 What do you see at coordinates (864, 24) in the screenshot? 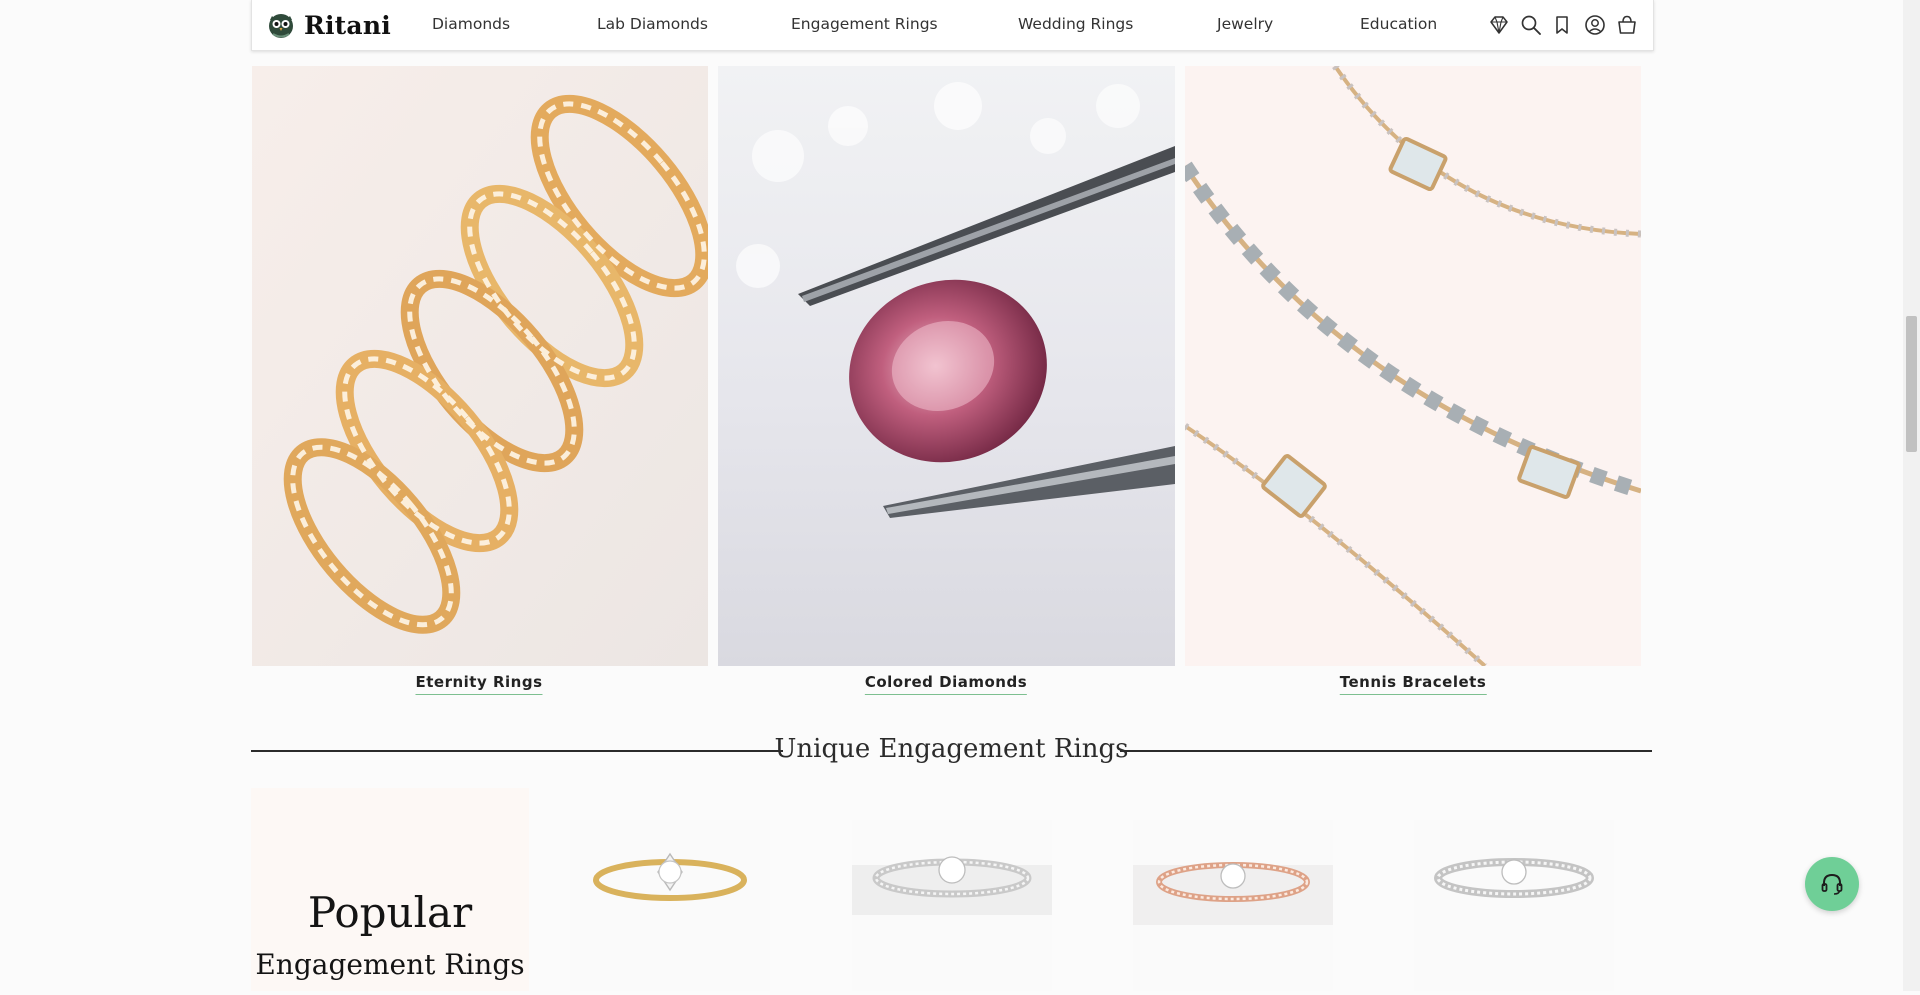
I see `nav-engagement-rings: Engagement Rings` at bounding box center [864, 24].